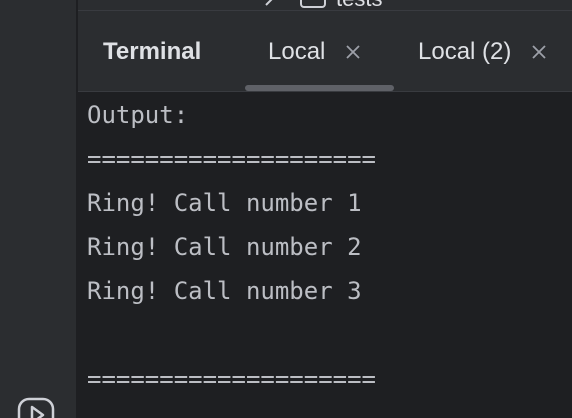 Image resolution: width=572 pixels, height=418 pixels. Describe the element at coordinates (465, 51) in the screenshot. I see `tab-label: Local (2)` at that location.